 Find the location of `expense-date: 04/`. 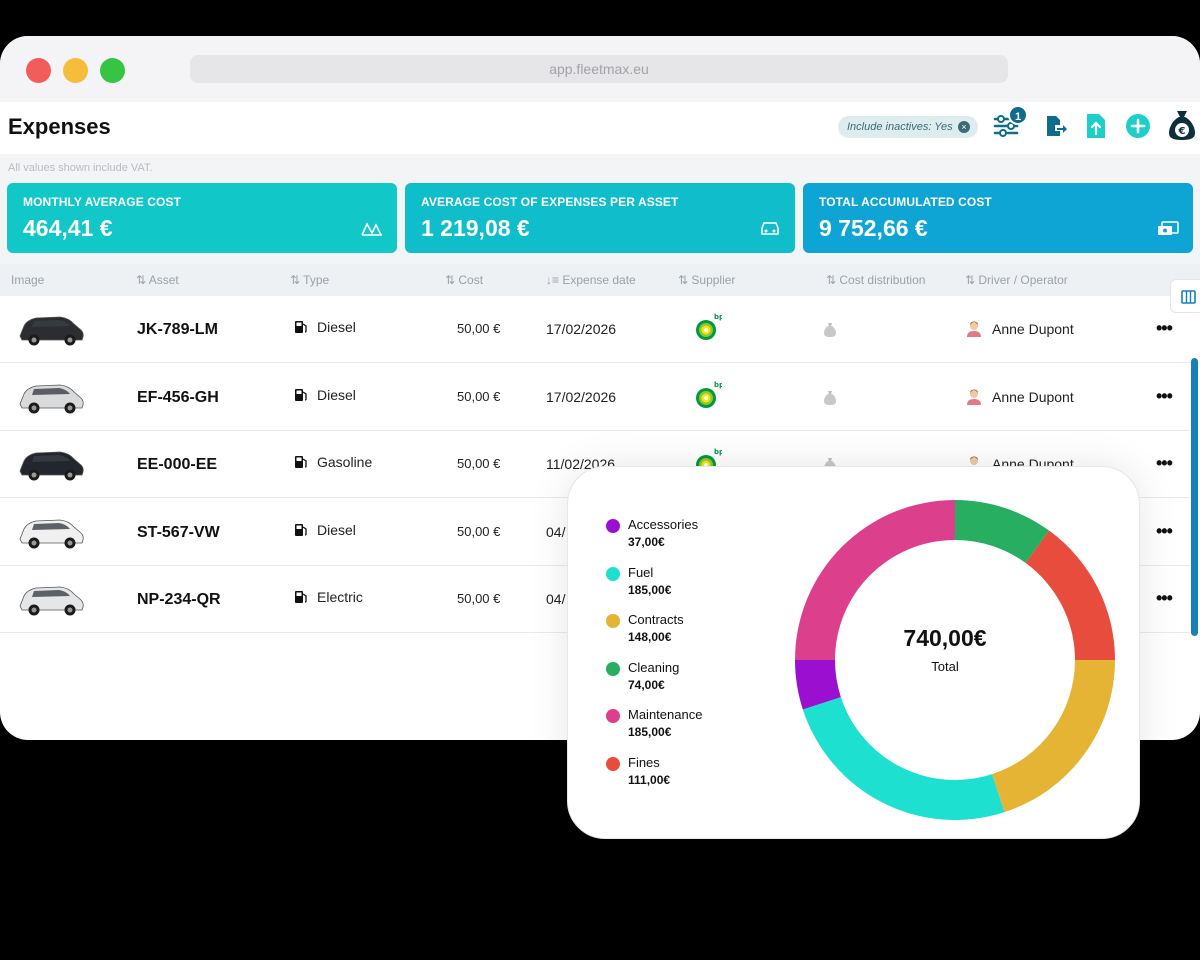

expense-date: 04/ is located at coordinates (556, 599).